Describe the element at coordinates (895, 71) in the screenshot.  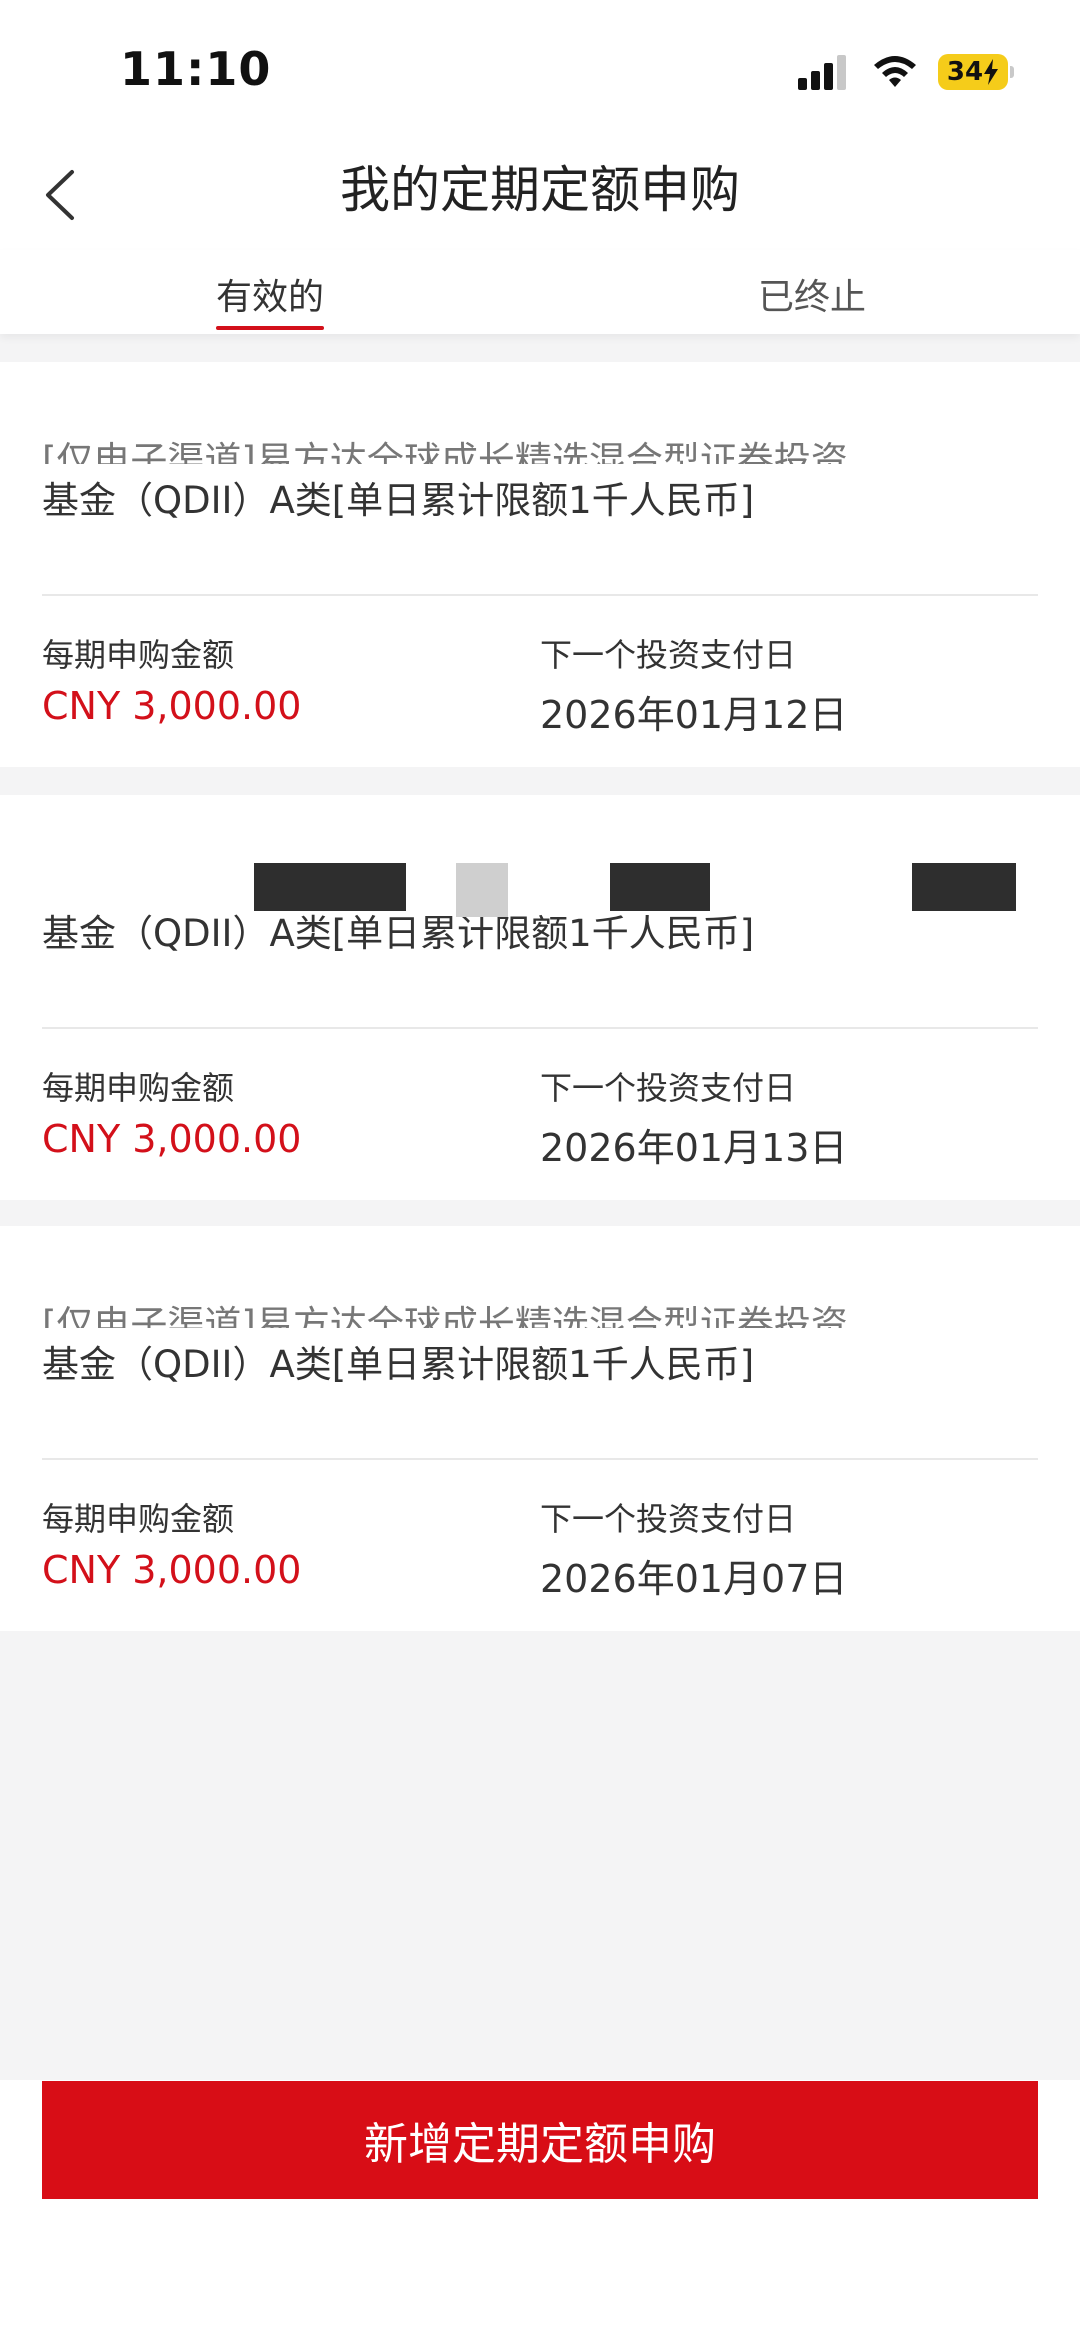
I see `wifi-icon` at that location.